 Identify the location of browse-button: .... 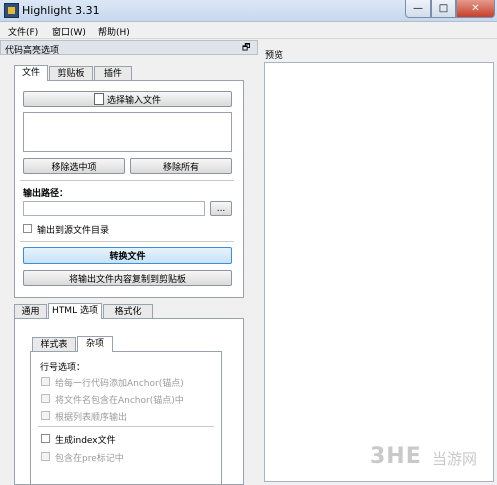
(221, 208).